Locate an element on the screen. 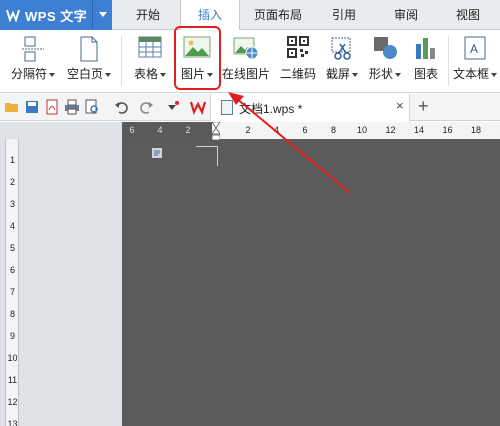 Image resolution: width=500 pixels, height=426 pixels. textbox-label: 文本框 is located at coordinates (470, 74).